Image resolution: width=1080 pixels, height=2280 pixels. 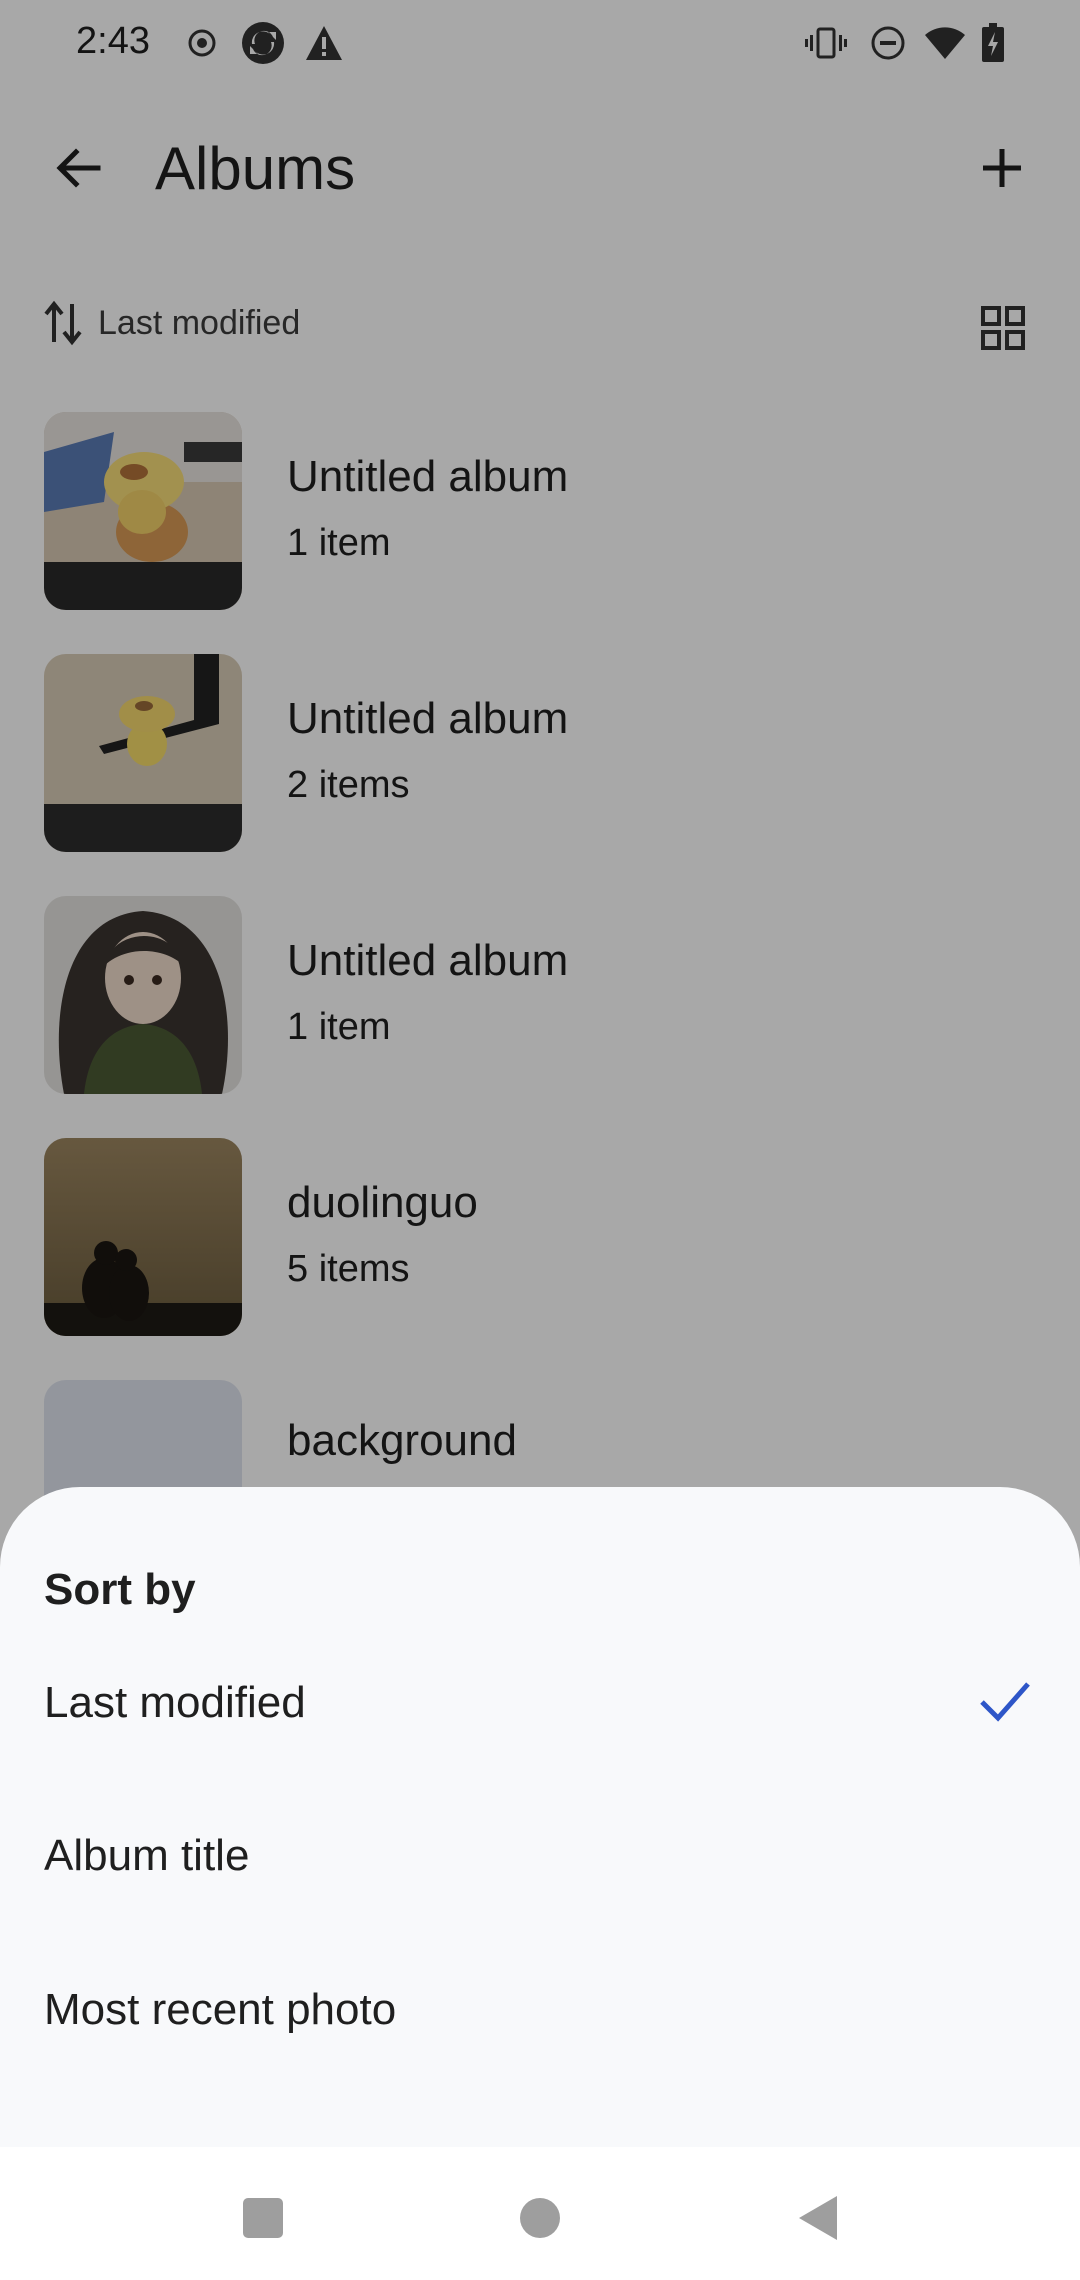 What do you see at coordinates (175, 1702) in the screenshot?
I see `sort-option-label: Last modified` at bounding box center [175, 1702].